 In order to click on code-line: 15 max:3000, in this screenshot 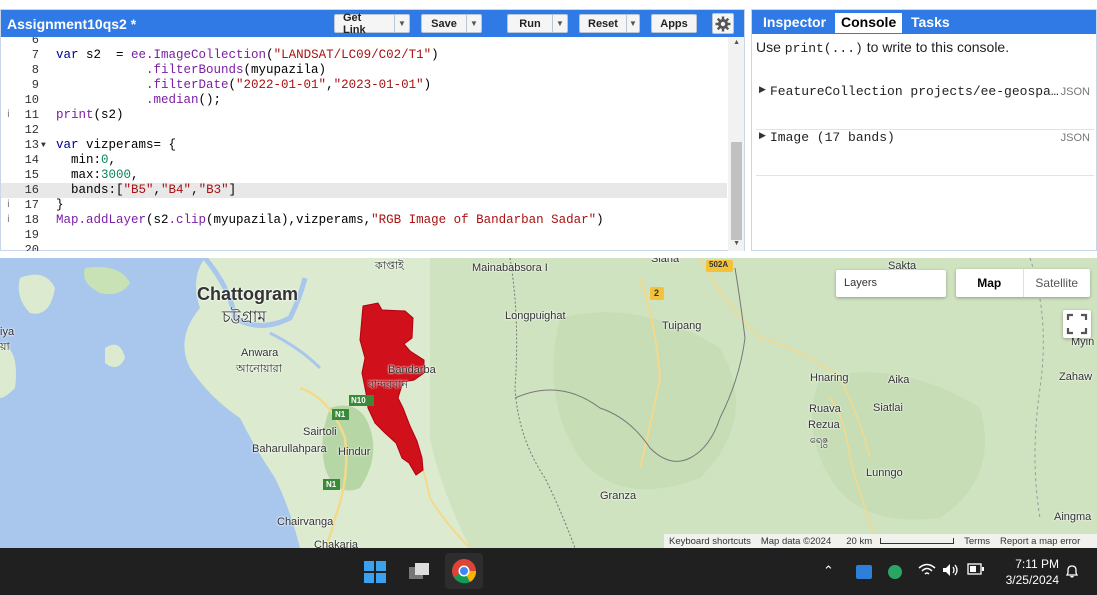, I will do `click(364, 175)`.